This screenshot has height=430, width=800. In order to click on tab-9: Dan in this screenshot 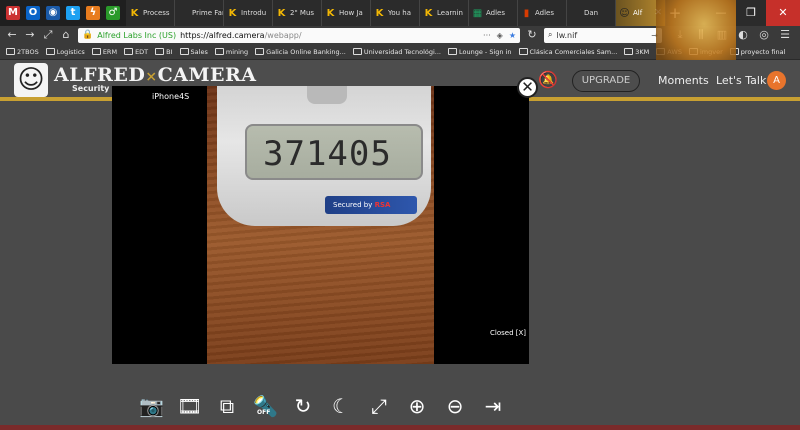, I will do `click(591, 13)`.